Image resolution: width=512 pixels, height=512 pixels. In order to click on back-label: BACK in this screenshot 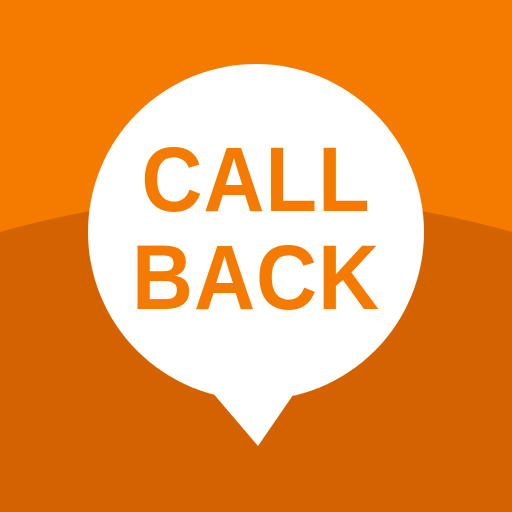, I will do `click(256, 278)`.